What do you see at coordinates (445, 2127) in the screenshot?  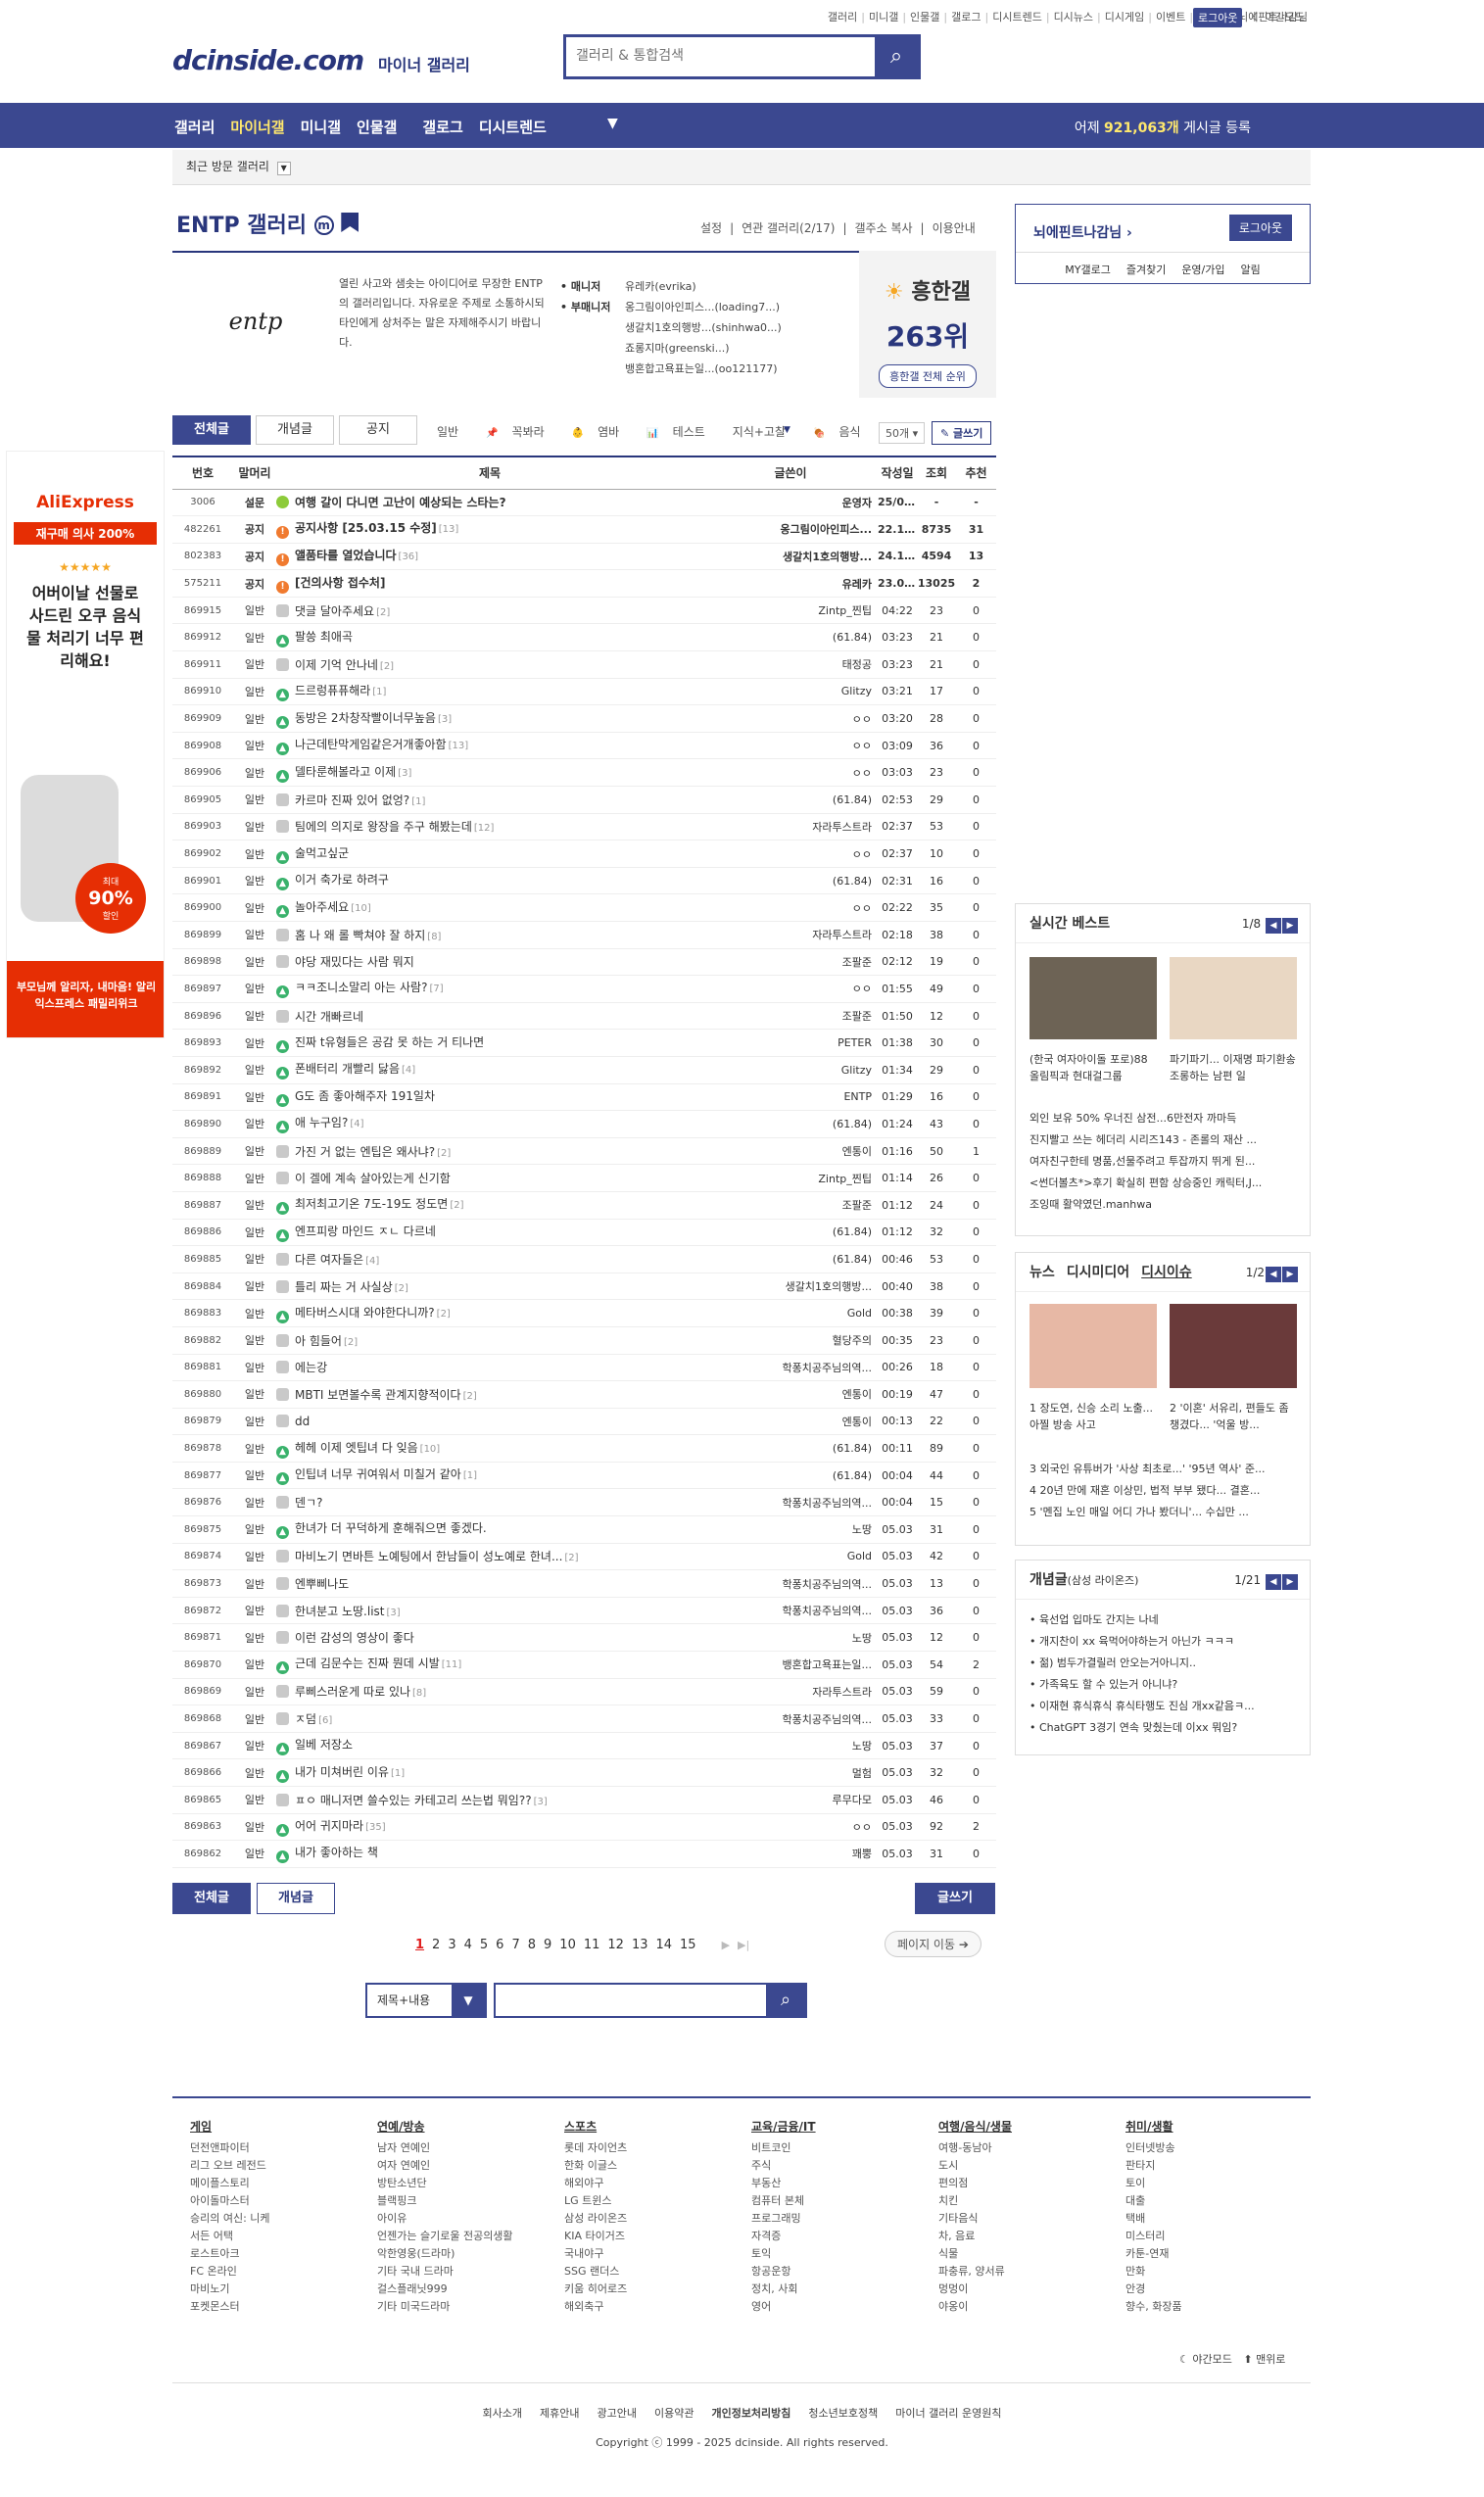 I see `footer-column-title: 연예/방송` at bounding box center [445, 2127].